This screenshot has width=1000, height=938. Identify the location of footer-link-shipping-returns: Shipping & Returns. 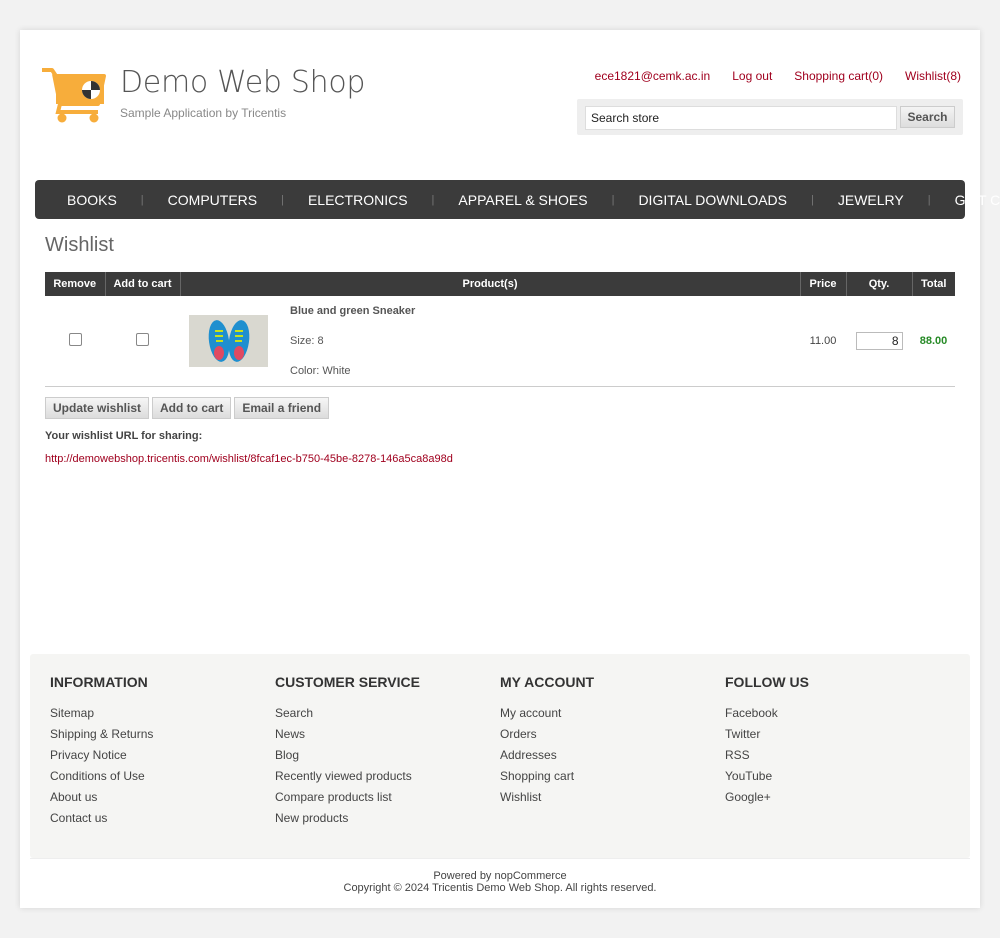
(160, 737).